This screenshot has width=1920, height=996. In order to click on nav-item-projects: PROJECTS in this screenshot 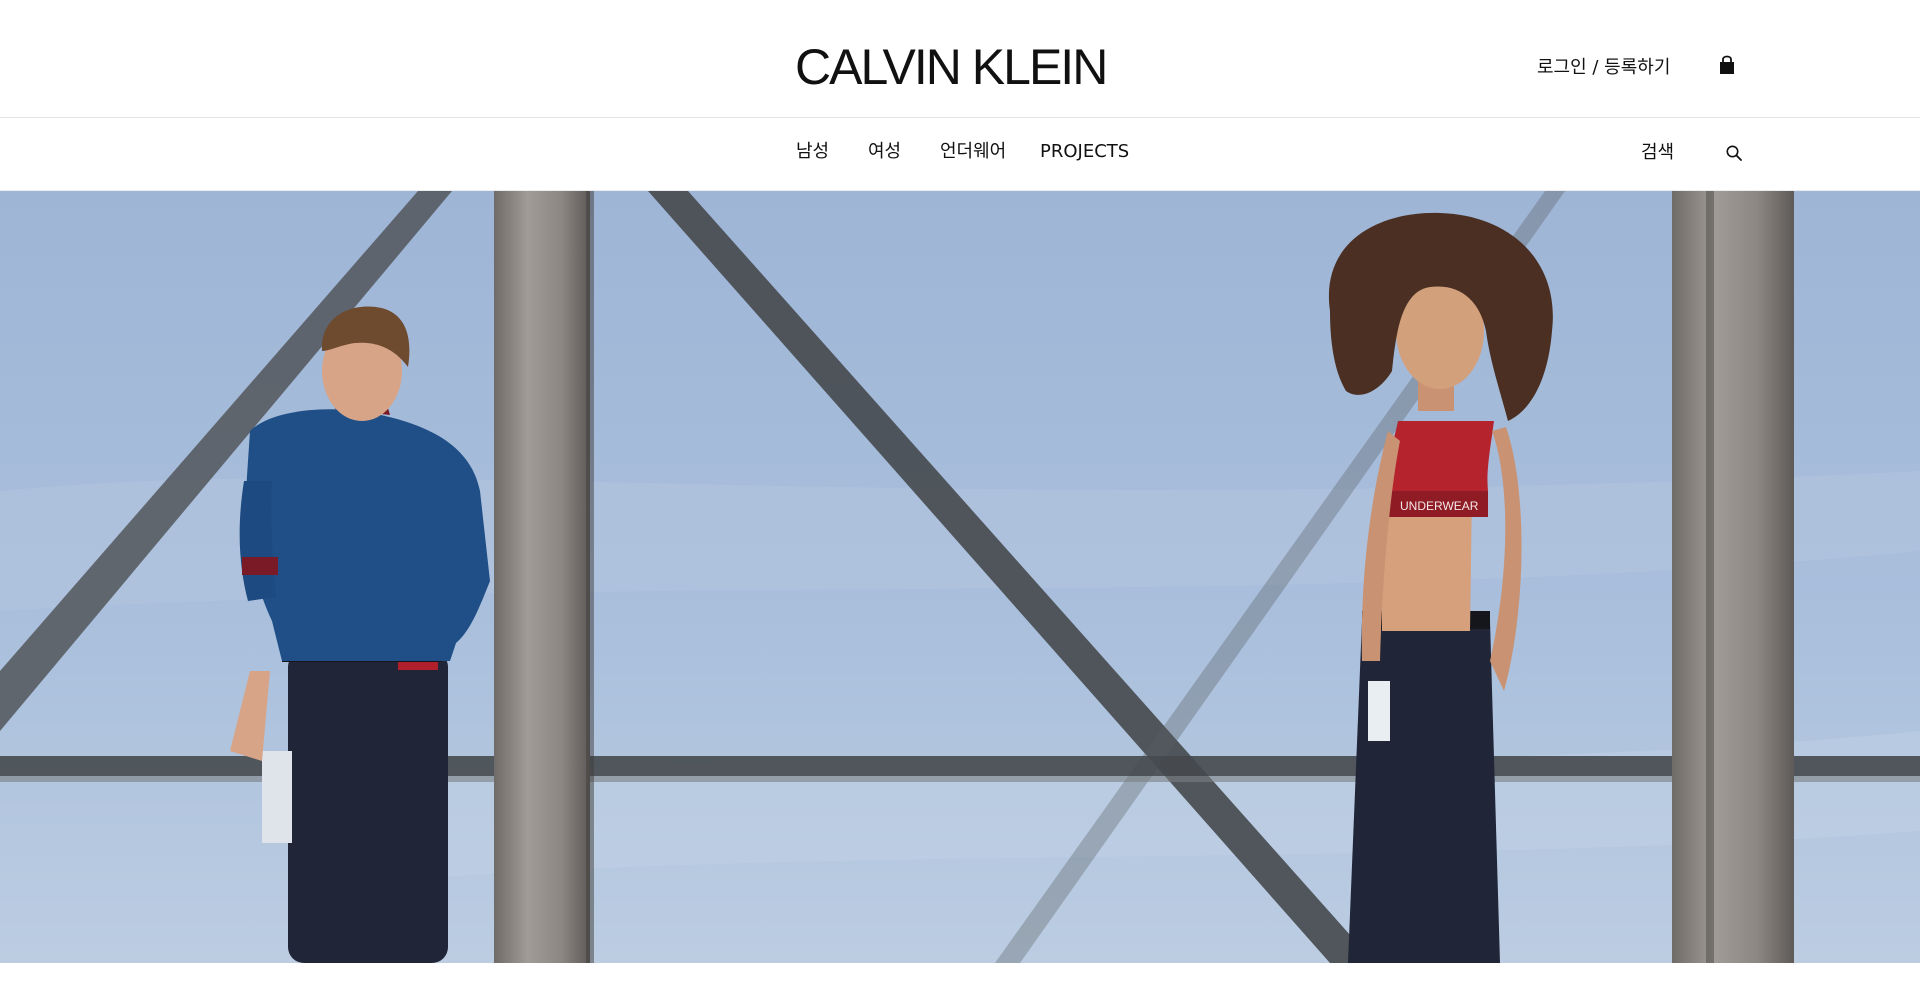, I will do `click(1084, 152)`.